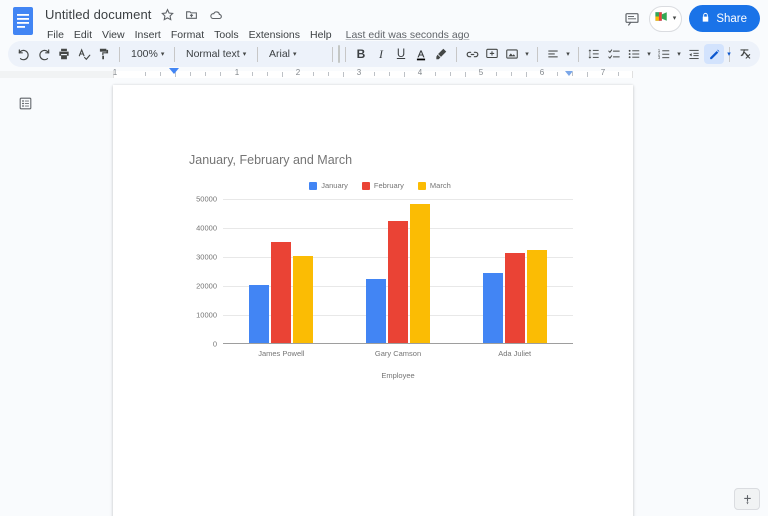  What do you see at coordinates (23, 22) in the screenshot?
I see `google-docs-logo-icon` at bounding box center [23, 22].